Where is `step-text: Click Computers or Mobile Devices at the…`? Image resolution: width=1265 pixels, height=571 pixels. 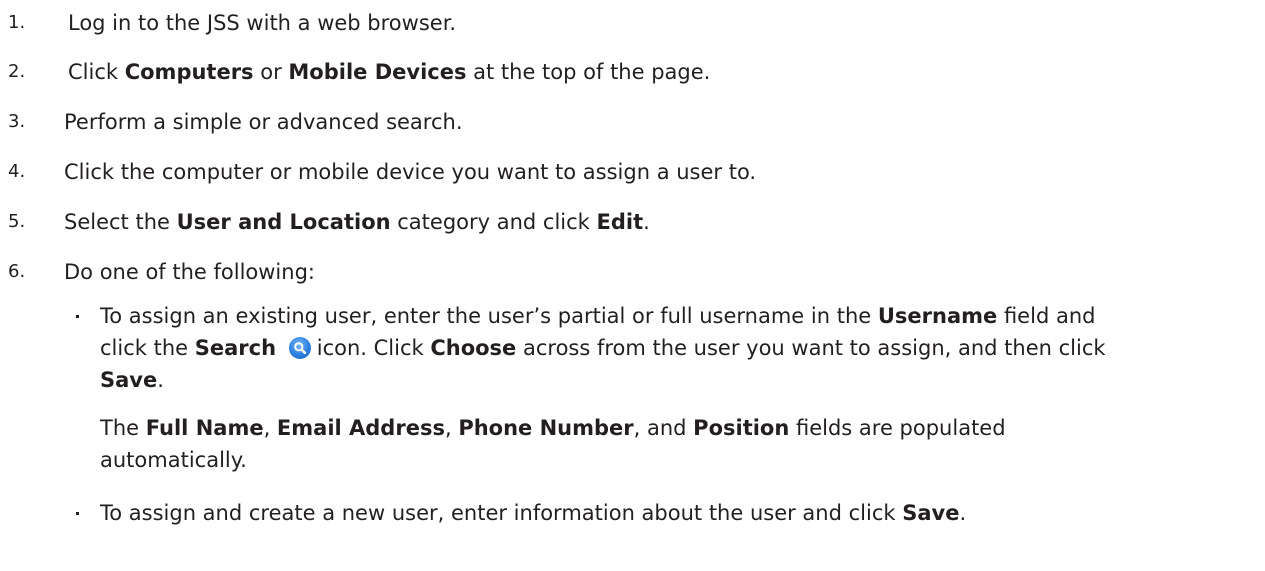
step-text: Click Computers or Mobile Devices at the… is located at coordinates (389, 72).